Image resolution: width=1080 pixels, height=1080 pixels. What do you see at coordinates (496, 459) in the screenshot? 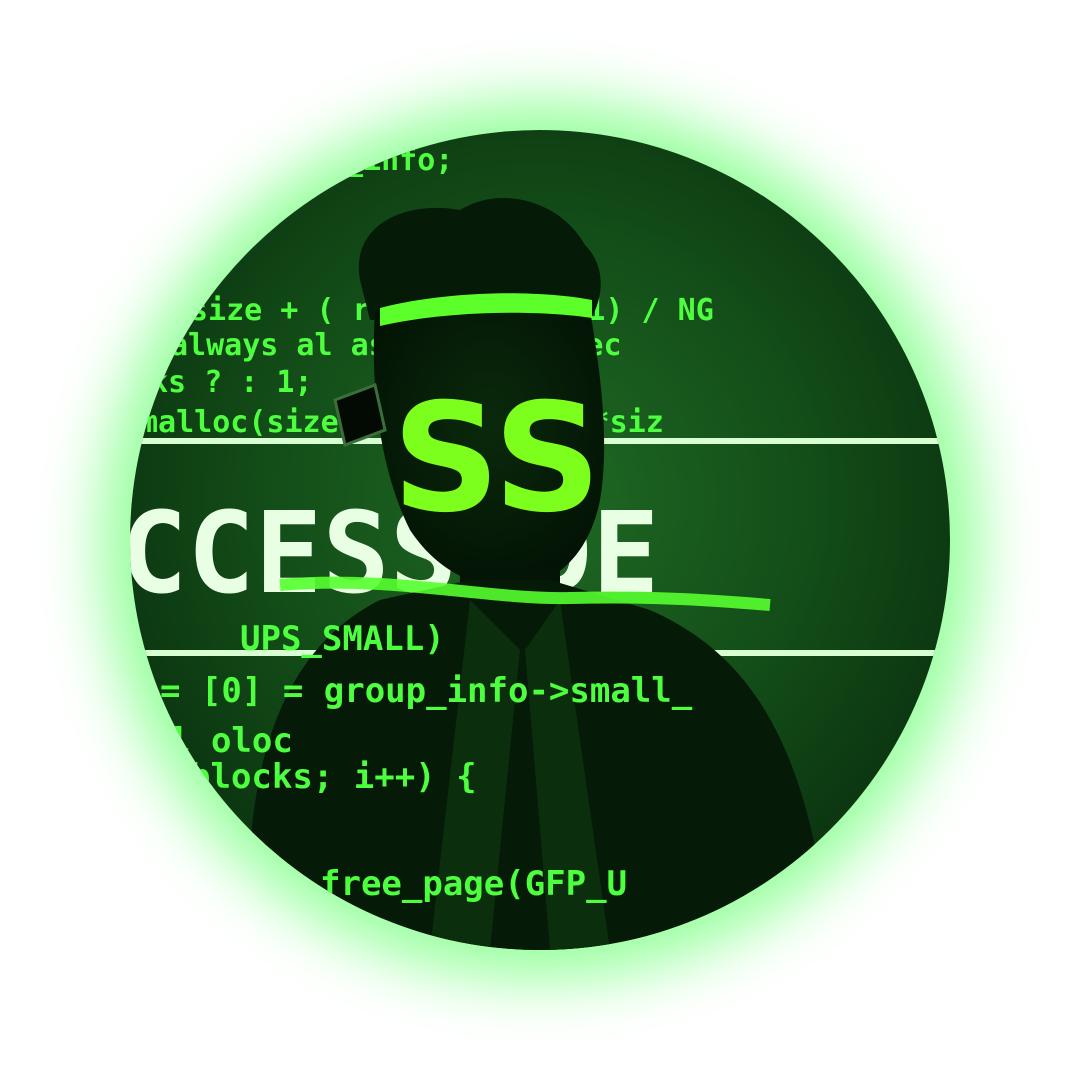
I see `face-mark: SS` at bounding box center [496, 459].